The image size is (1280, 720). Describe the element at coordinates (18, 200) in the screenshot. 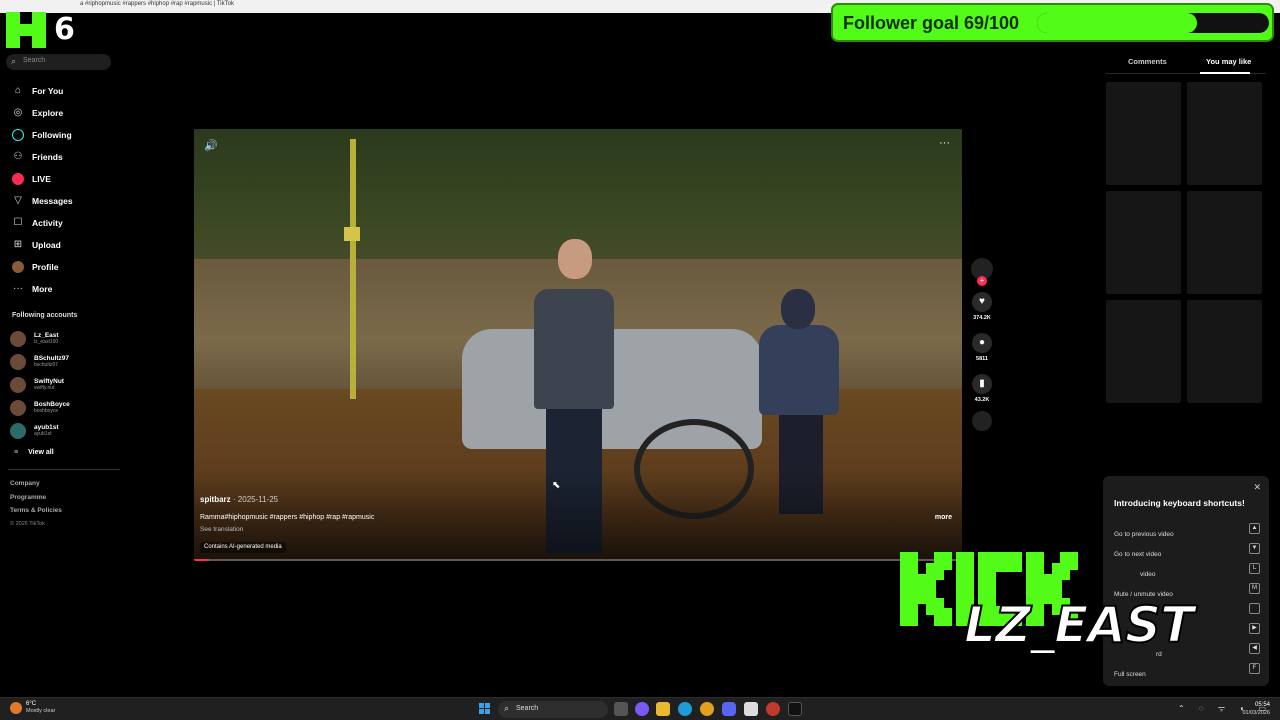

I see `messages-icon: ▽` at that location.